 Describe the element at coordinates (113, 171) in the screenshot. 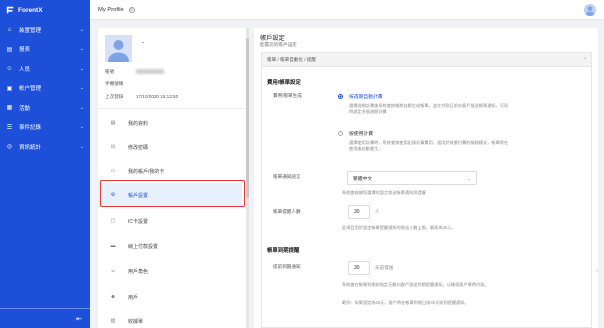

I see `card-icon: ▭` at that location.